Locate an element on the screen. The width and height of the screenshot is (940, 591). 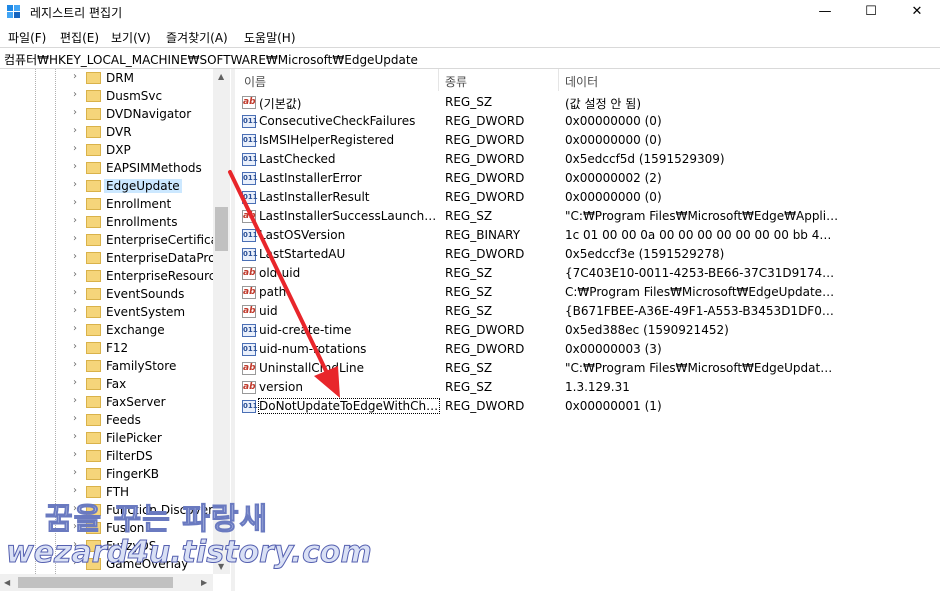
annotation-arrow-head-icon is located at coordinates (327, 382).